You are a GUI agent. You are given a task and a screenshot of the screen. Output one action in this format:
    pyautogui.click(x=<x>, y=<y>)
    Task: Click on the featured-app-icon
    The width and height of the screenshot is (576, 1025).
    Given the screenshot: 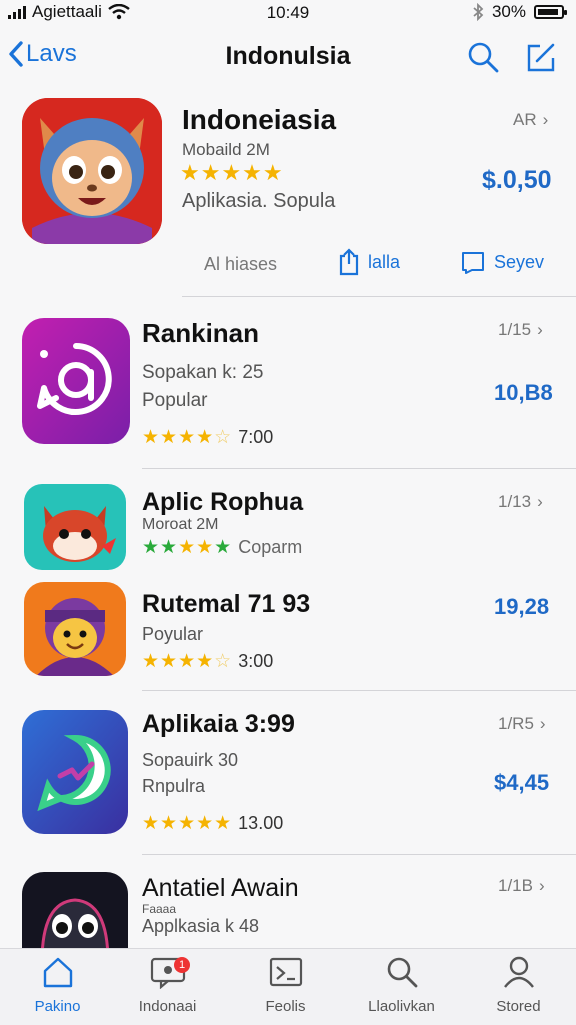 What is the action you would take?
    pyautogui.click(x=92, y=171)
    